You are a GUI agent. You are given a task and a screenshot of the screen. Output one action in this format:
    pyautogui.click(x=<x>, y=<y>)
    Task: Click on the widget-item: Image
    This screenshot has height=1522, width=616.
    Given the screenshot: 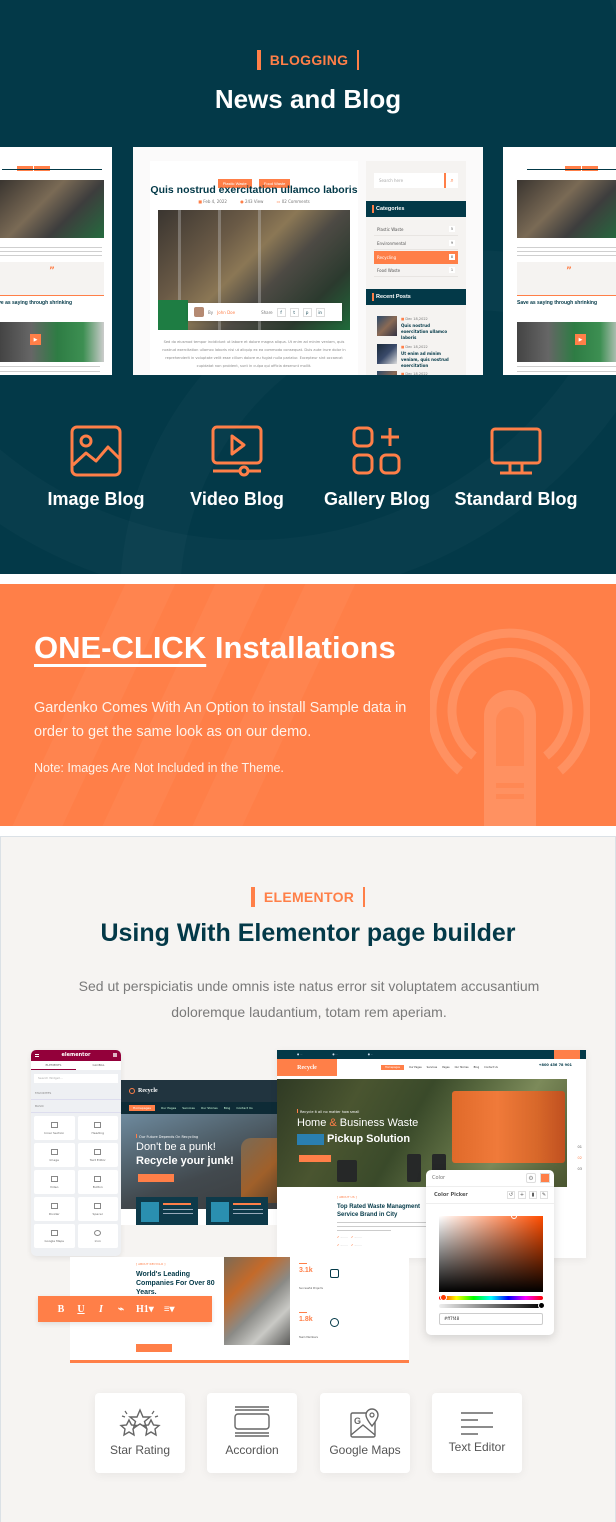 What is the action you would take?
    pyautogui.click(x=54, y=1155)
    